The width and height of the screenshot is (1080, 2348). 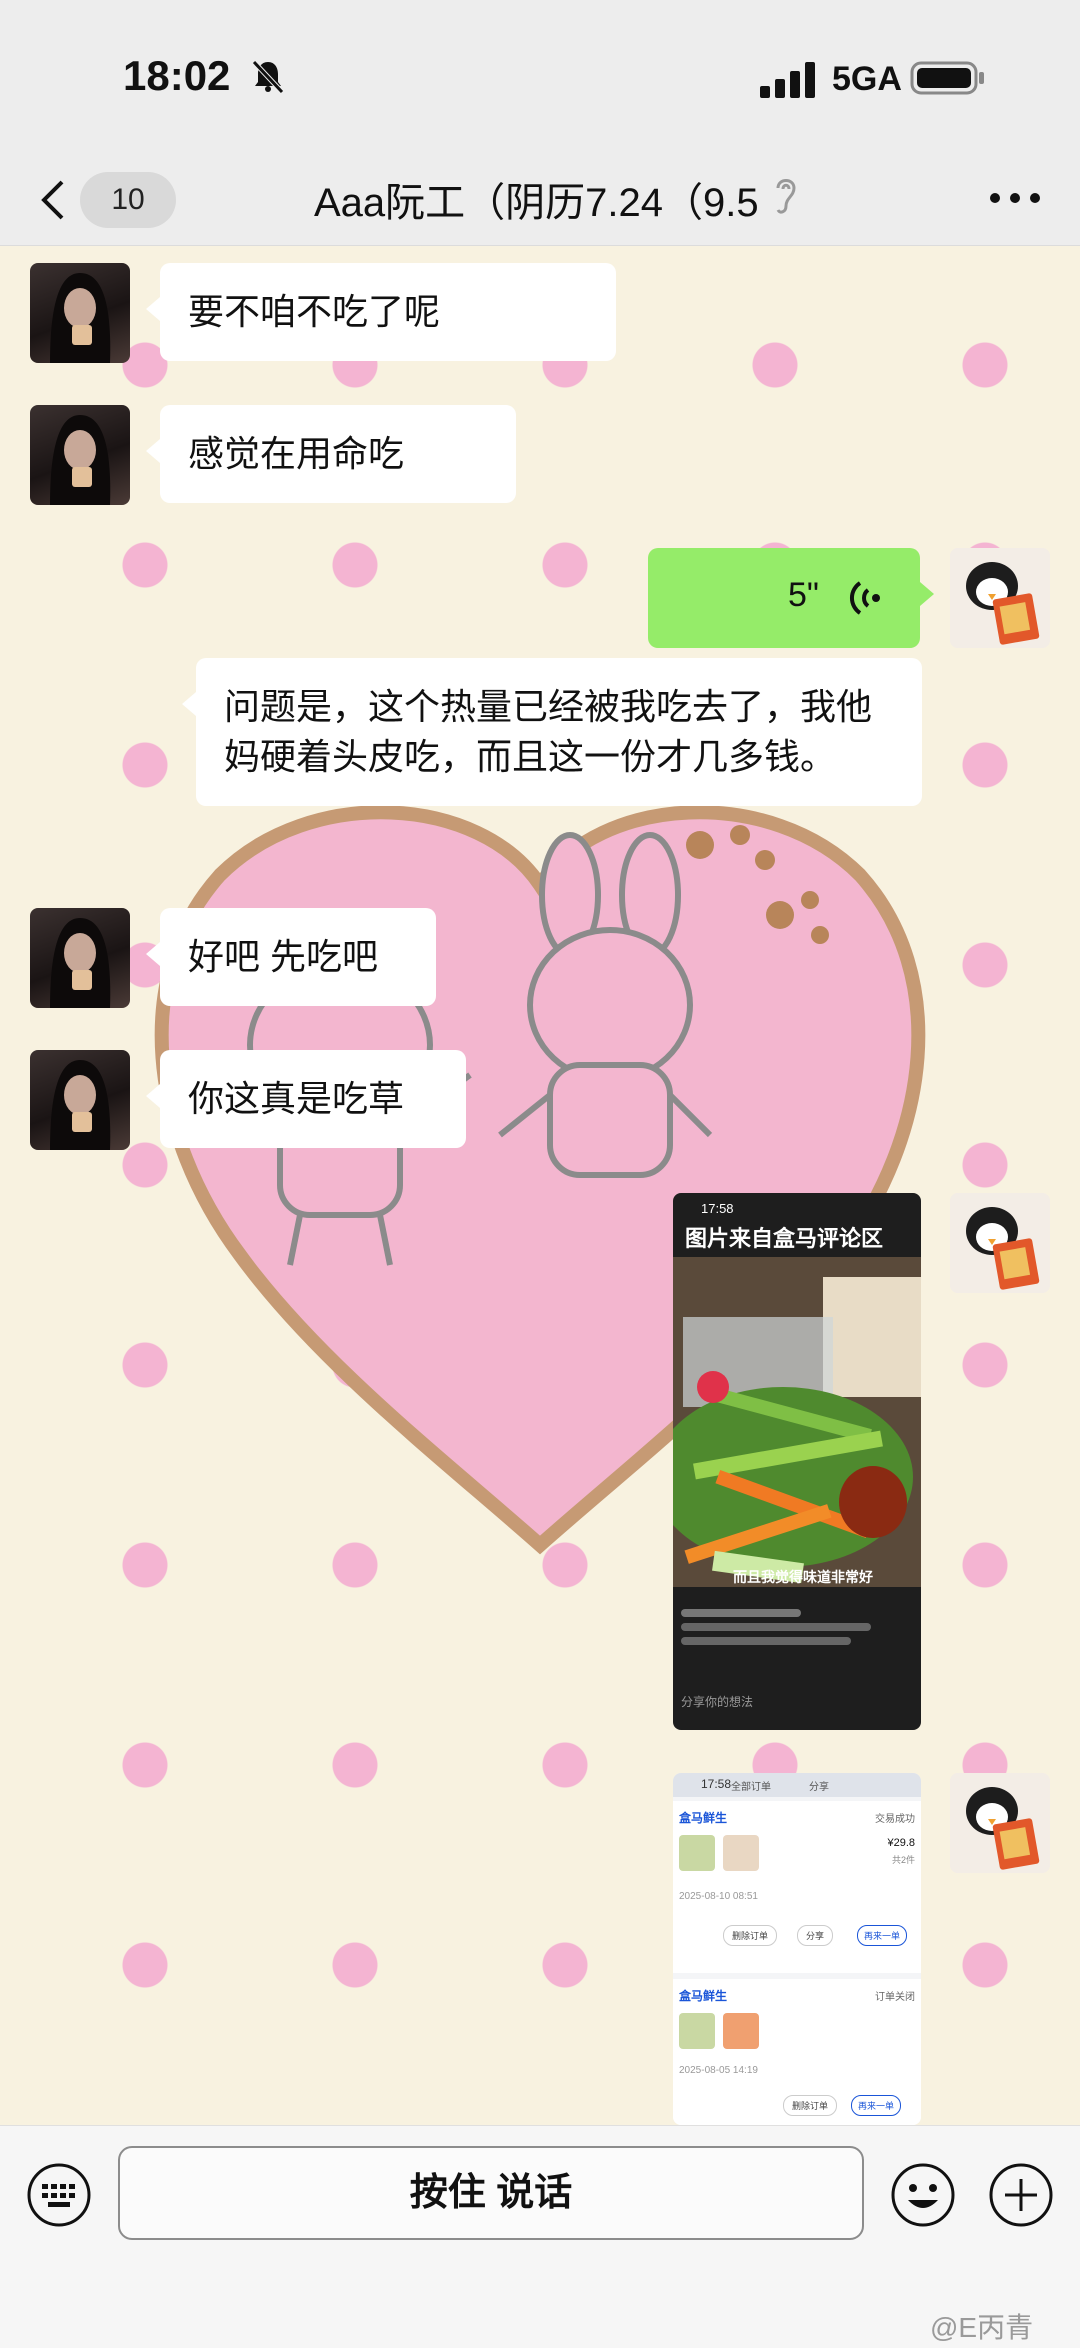 What do you see at coordinates (819, 1787) in the screenshot?
I see `screenshot-tab-share: 分享` at bounding box center [819, 1787].